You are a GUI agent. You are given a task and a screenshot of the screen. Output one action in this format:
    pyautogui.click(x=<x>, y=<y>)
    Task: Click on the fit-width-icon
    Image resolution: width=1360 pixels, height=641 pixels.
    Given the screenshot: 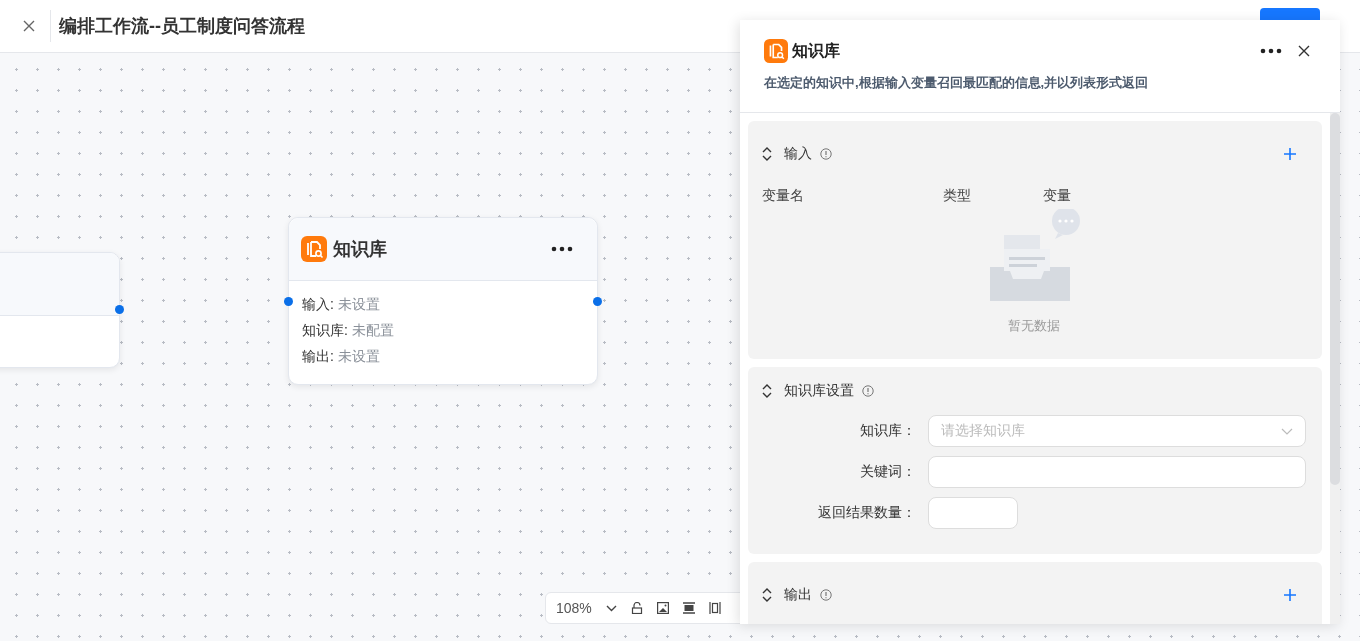 What is the action you would take?
    pyautogui.click(x=714, y=608)
    